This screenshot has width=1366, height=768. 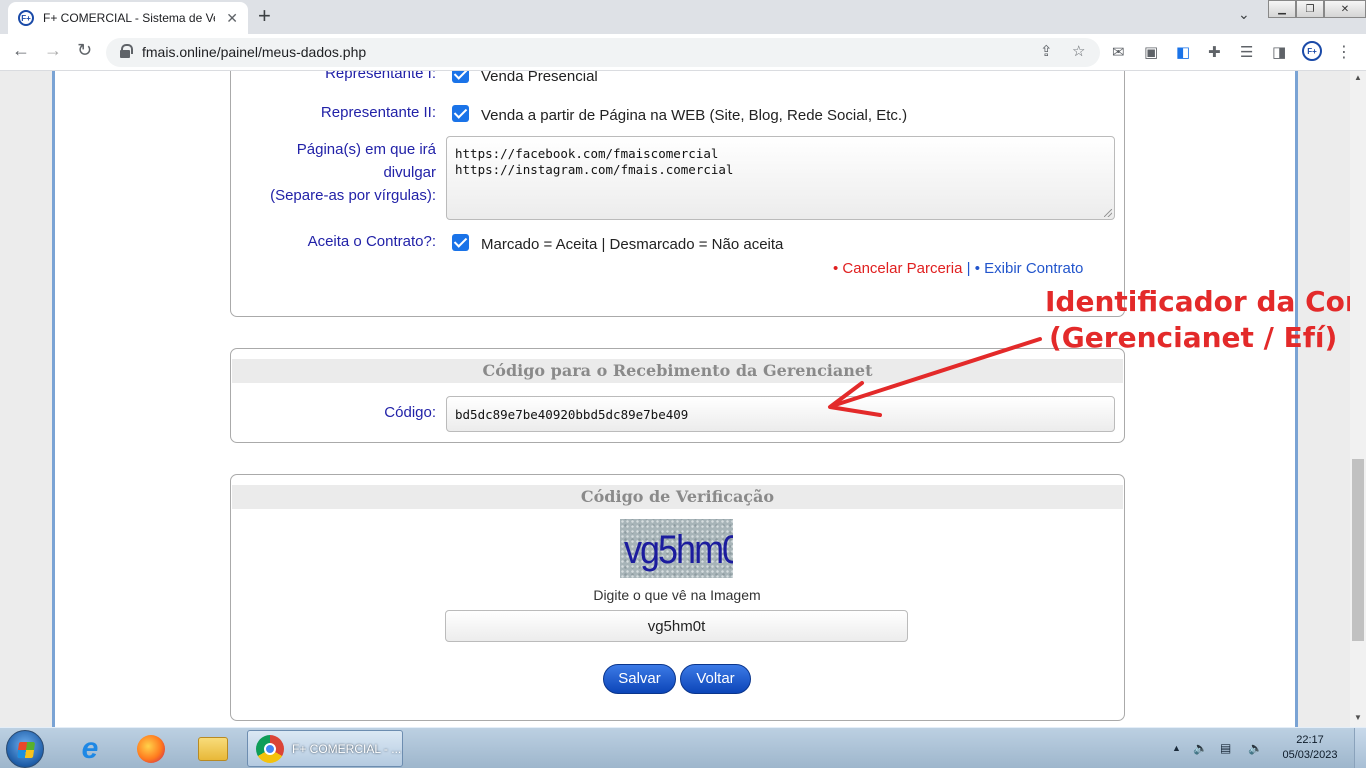 I want to click on camera-icon: ▣, so click(x=1151, y=52).